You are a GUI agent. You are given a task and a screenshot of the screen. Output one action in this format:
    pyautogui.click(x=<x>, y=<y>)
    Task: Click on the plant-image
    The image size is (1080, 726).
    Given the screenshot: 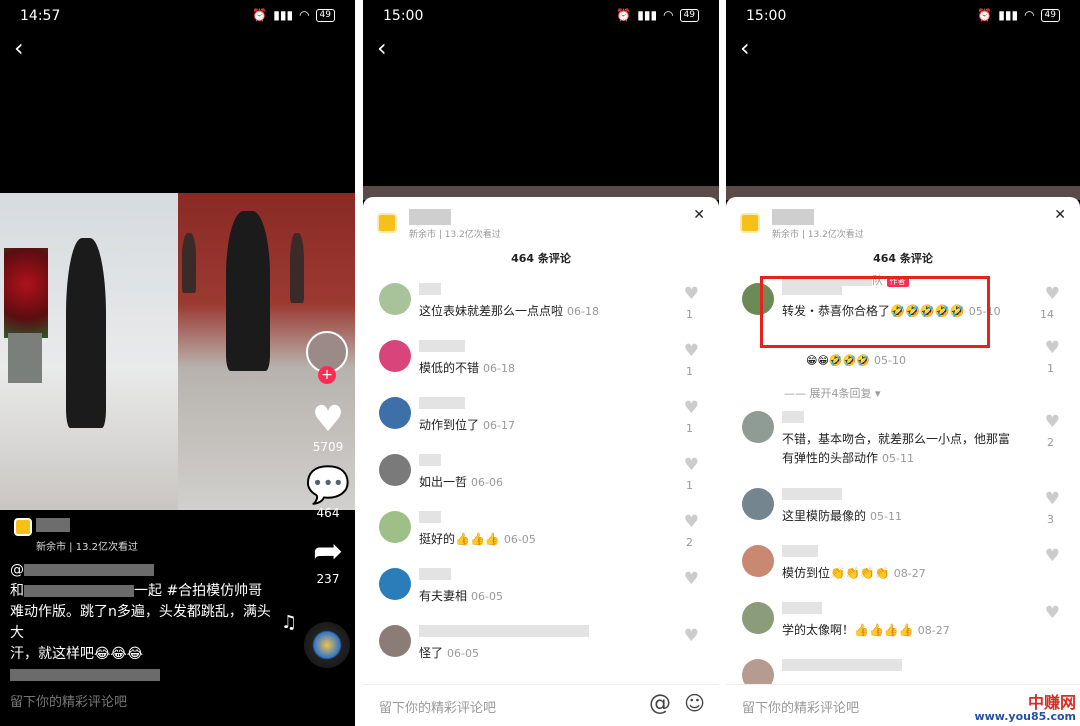 What is the action you would take?
    pyautogui.click(x=26, y=293)
    